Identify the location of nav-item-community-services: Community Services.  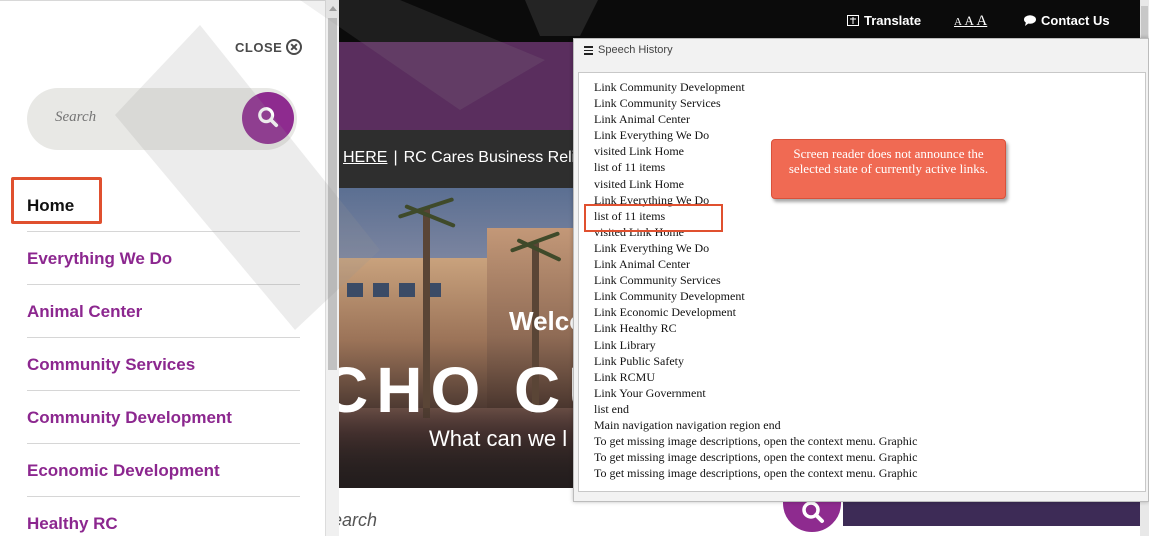
(163, 364).